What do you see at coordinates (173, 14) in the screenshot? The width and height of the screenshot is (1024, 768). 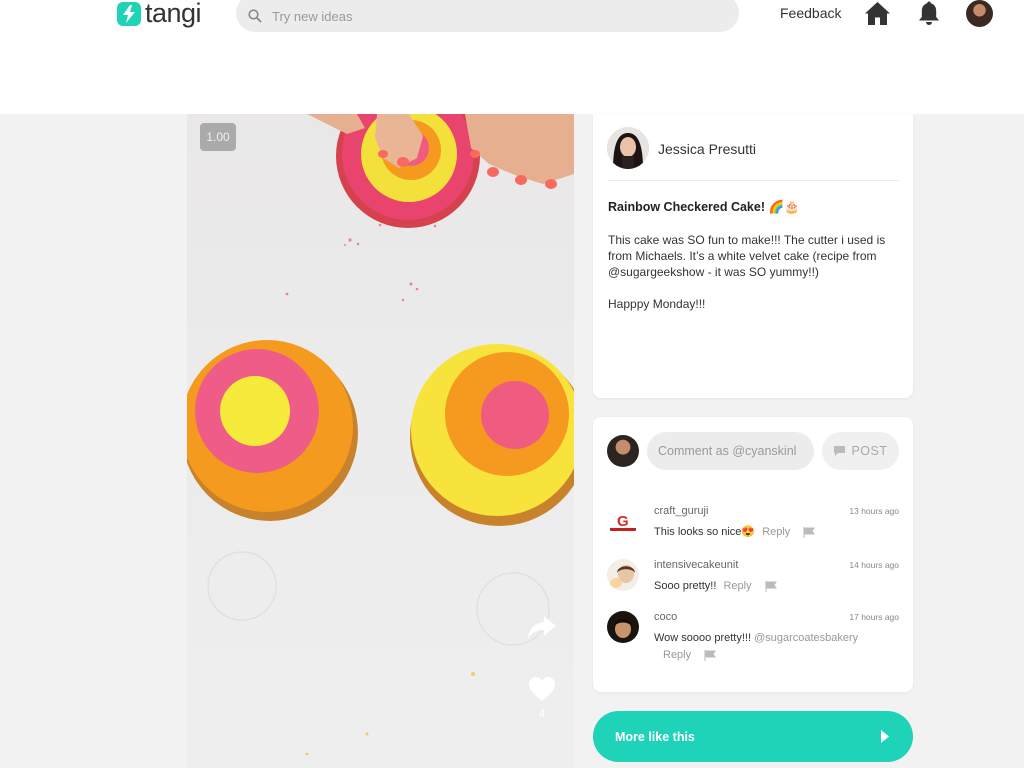 I see `logo-text: tangi` at bounding box center [173, 14].